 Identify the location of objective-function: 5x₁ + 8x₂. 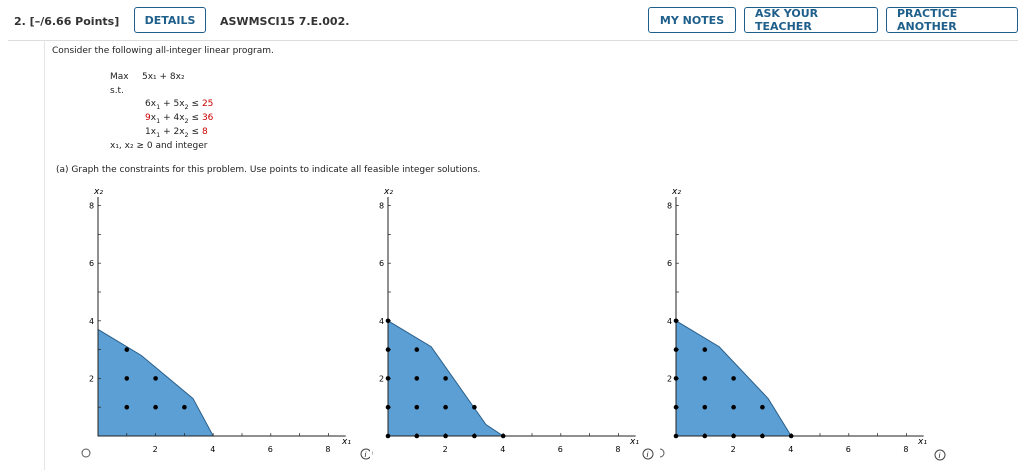
(163, 77).